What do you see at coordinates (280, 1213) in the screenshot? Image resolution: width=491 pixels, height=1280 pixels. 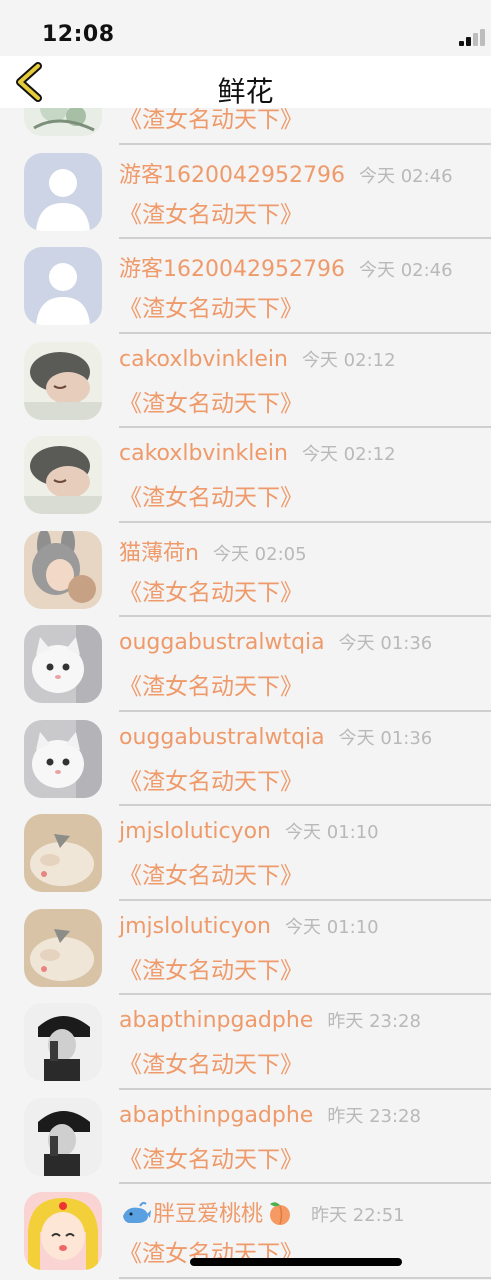 I see `peach-icon` at bounding box center [280, 1213].